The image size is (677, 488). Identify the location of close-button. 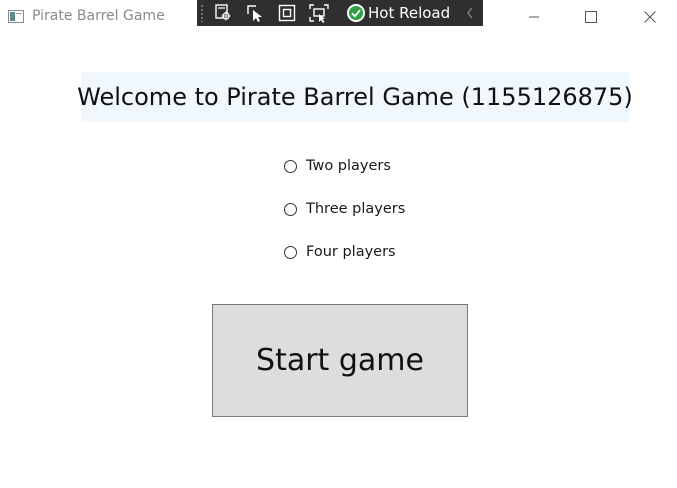
(650, 16).